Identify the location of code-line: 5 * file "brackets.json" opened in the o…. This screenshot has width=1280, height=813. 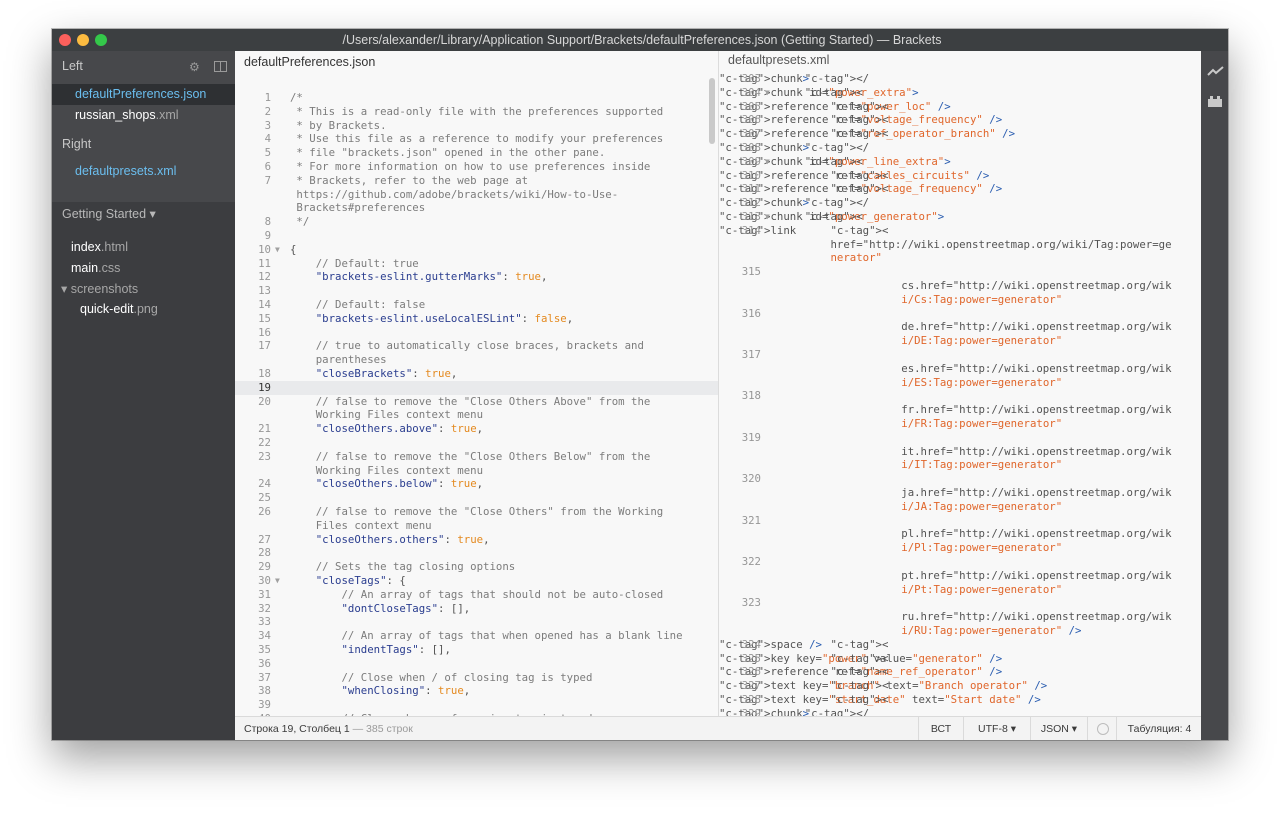
(476, 153).